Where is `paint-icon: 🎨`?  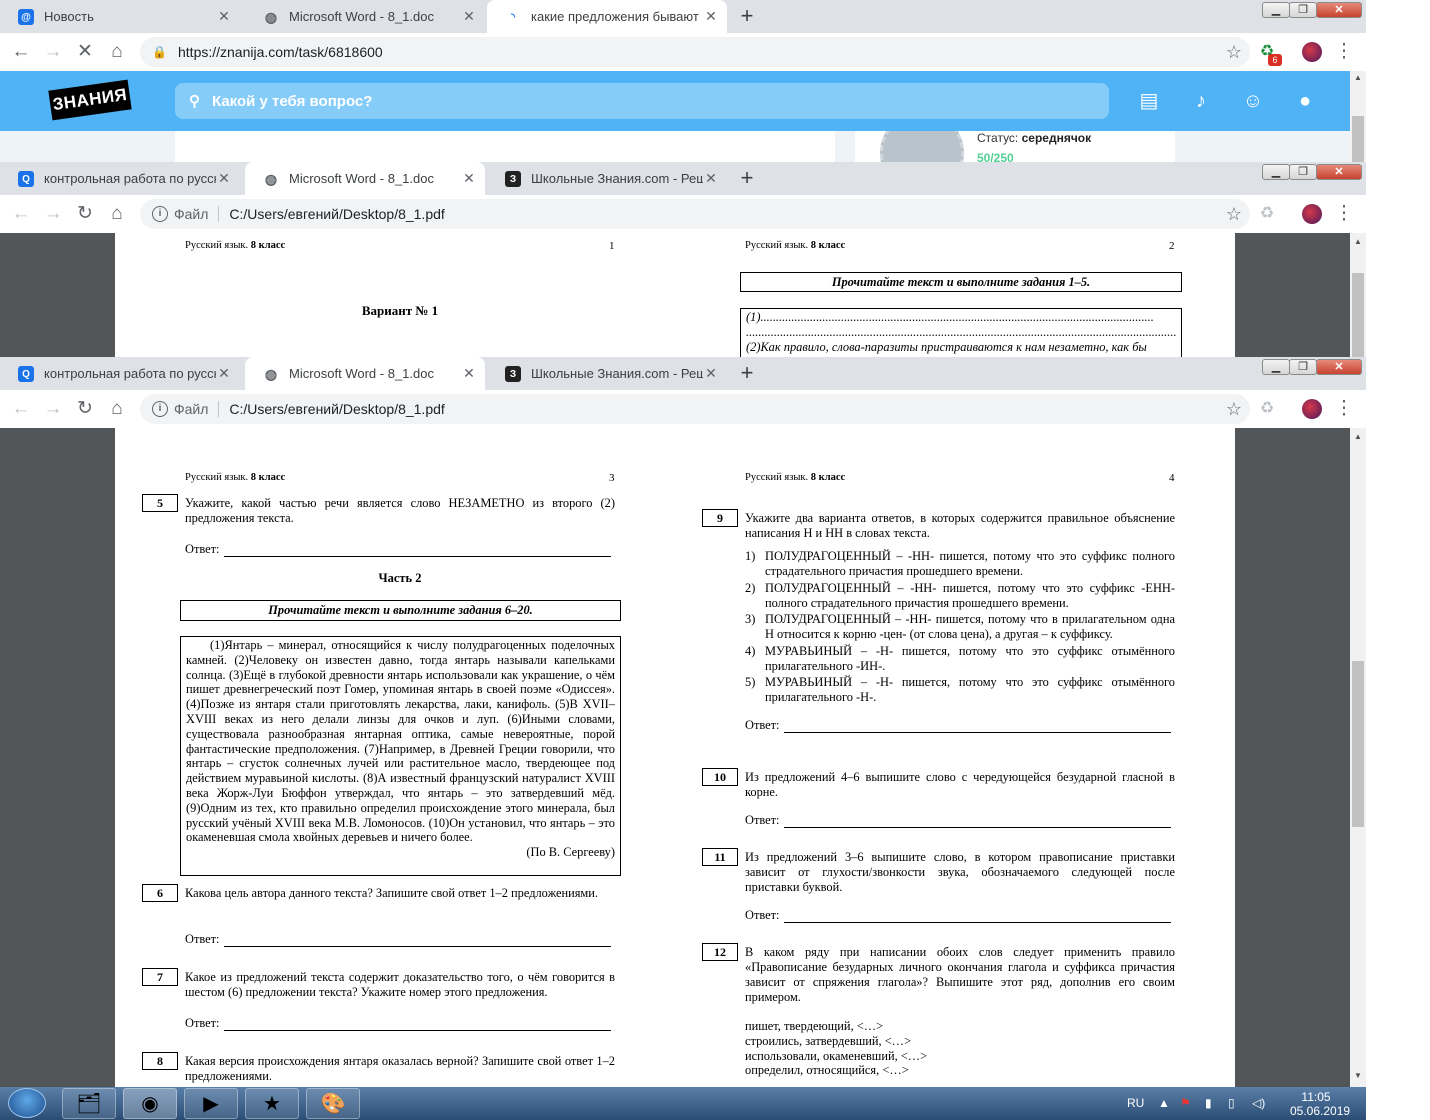
paint-icon: 🎨 is located at coordinates (333, 1103).